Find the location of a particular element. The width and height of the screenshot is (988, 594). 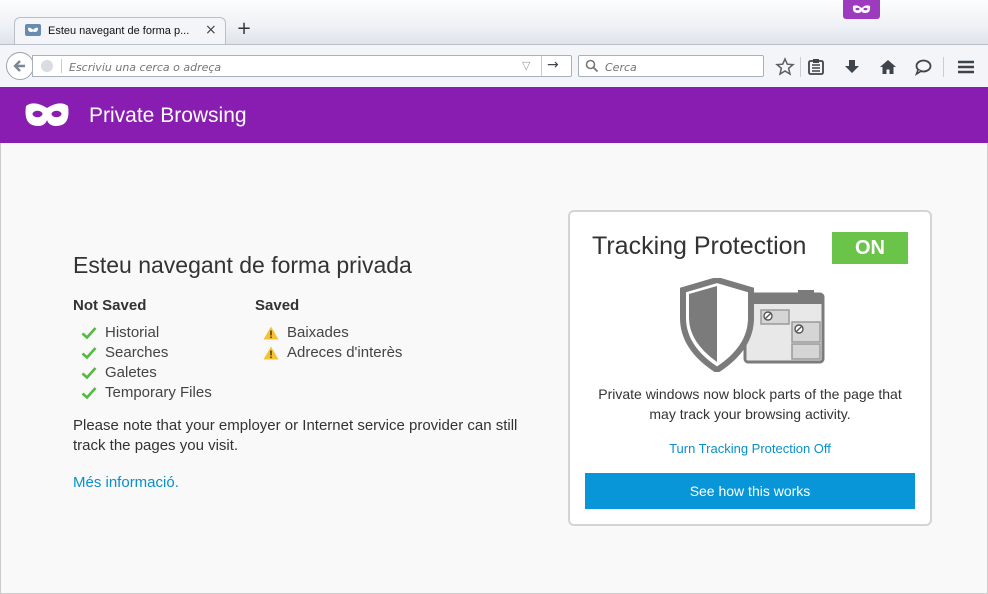

see-how-button: See how this works is located at coordinates (750, 491).